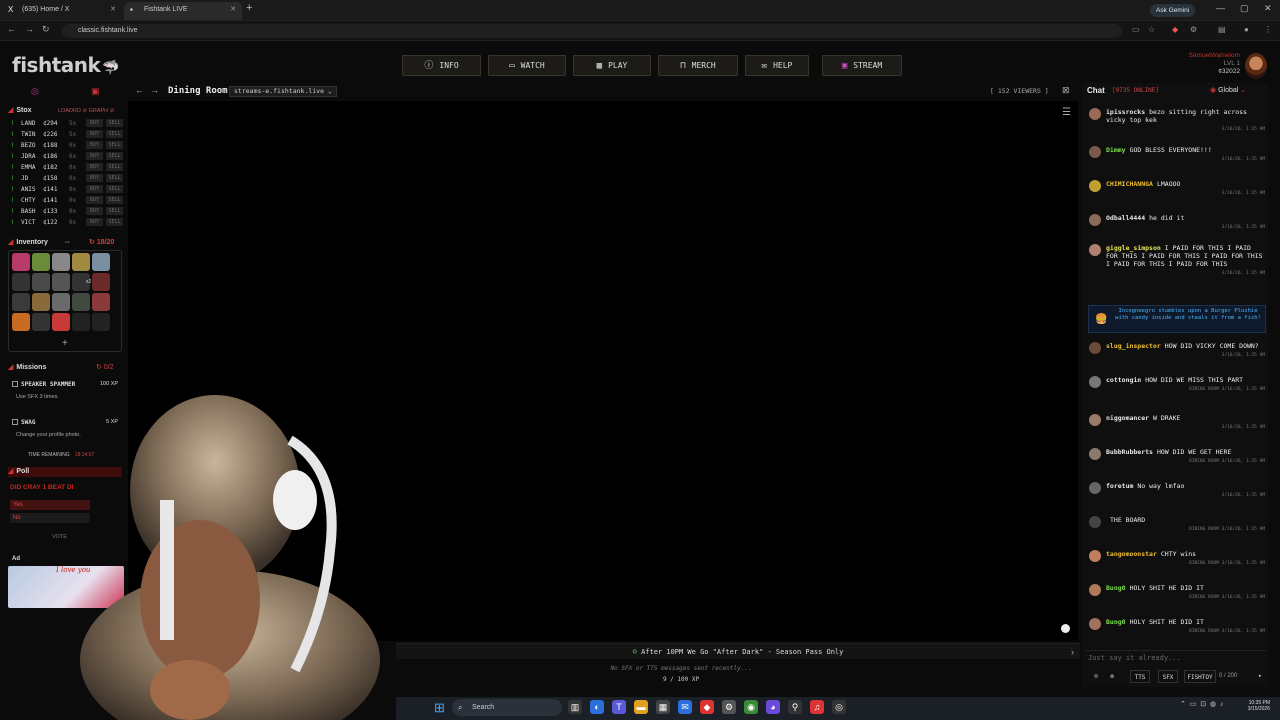 The height and width of the screenshot is (720, 1280). What do you see at coordinates (1116, 150) in the screenshot?
I see `chat-username: Dimmy` at bounding box center [1116, 150].